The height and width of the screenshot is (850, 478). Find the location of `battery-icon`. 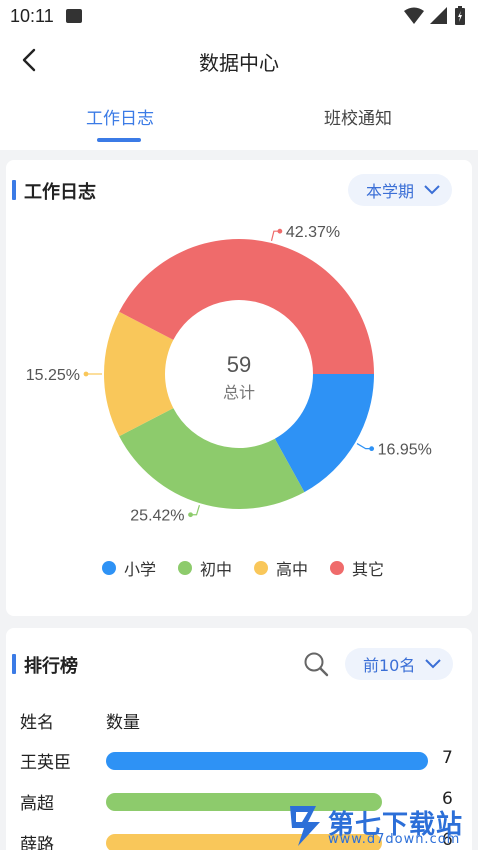

battery-icon is located at coordinates (460, 15).